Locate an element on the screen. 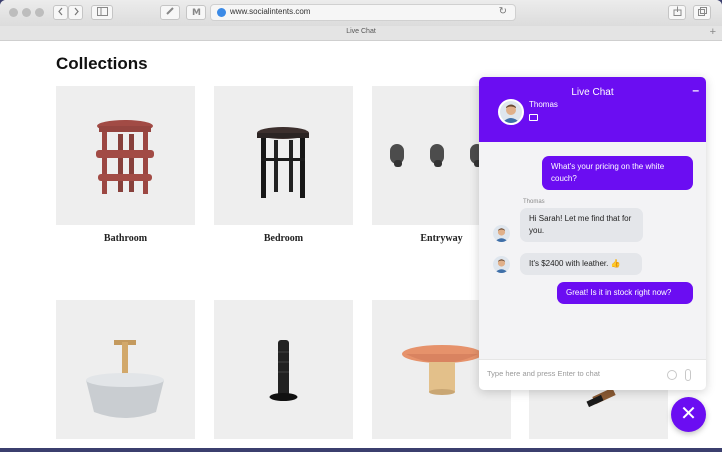  new-tab-button: + is located at coordinates (713, 32).